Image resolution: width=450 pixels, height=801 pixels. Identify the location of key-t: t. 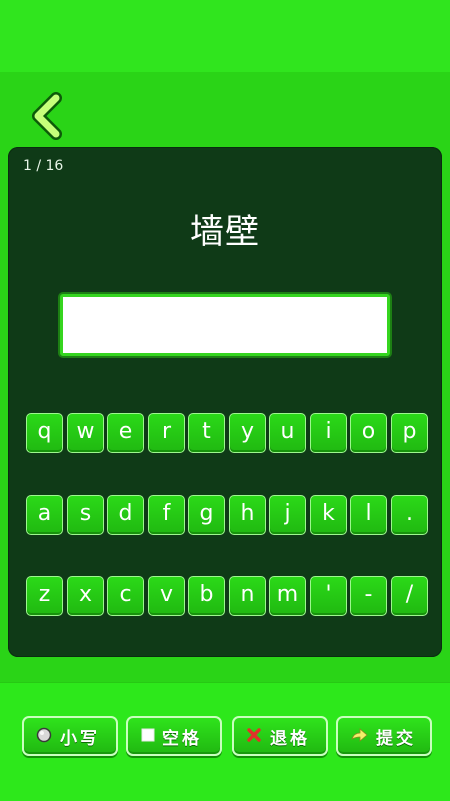
(206, 433).